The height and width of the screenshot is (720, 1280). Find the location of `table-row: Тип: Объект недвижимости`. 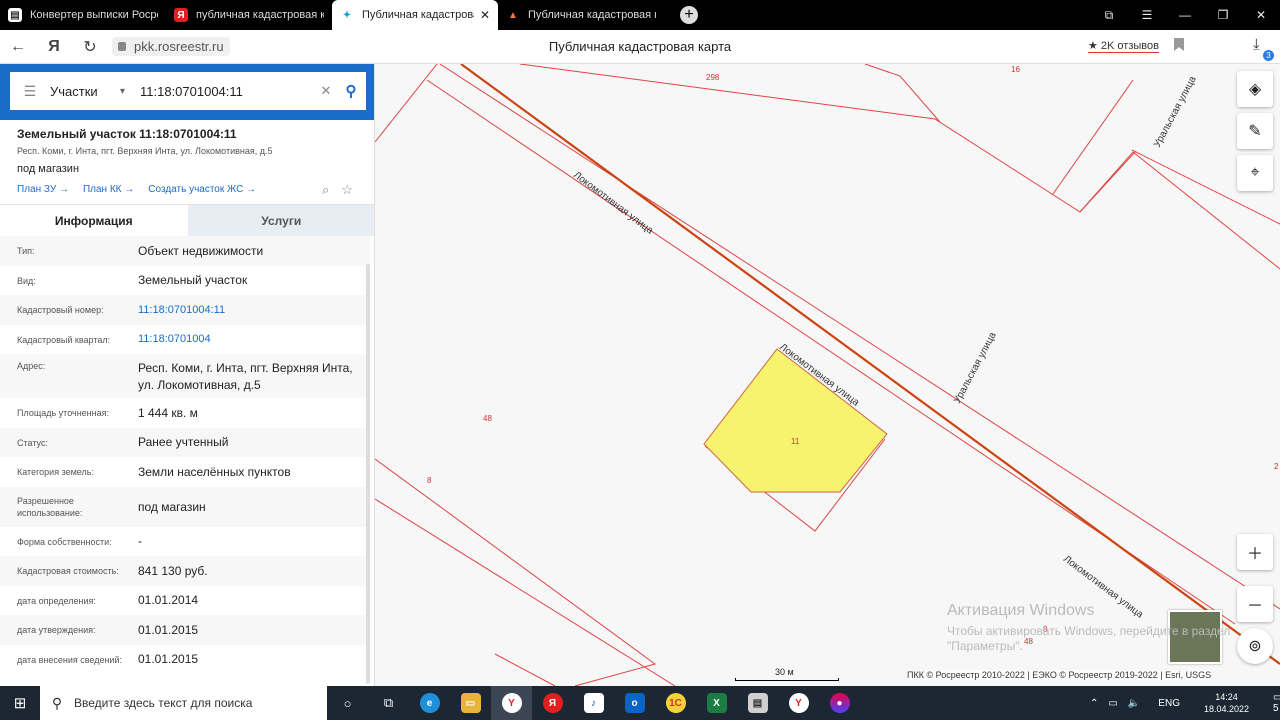

table-row: Тип: Объект недвижимости is located at coordinates (185, 251).